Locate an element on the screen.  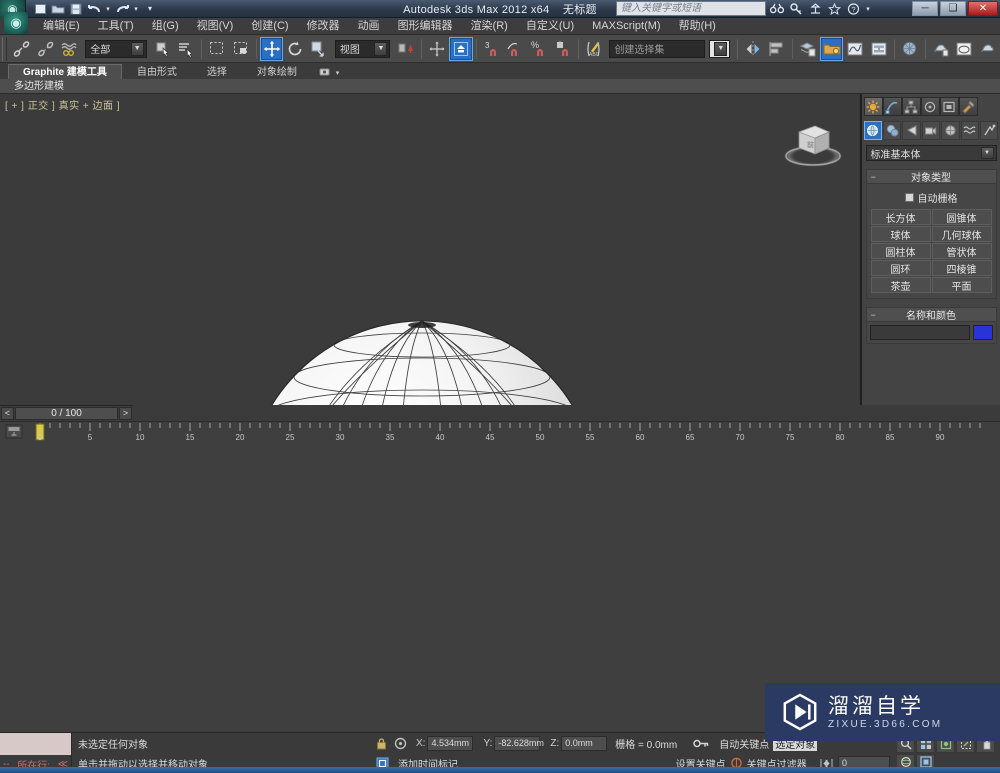
lock-selection-icon is located at coordinates (381, 743).